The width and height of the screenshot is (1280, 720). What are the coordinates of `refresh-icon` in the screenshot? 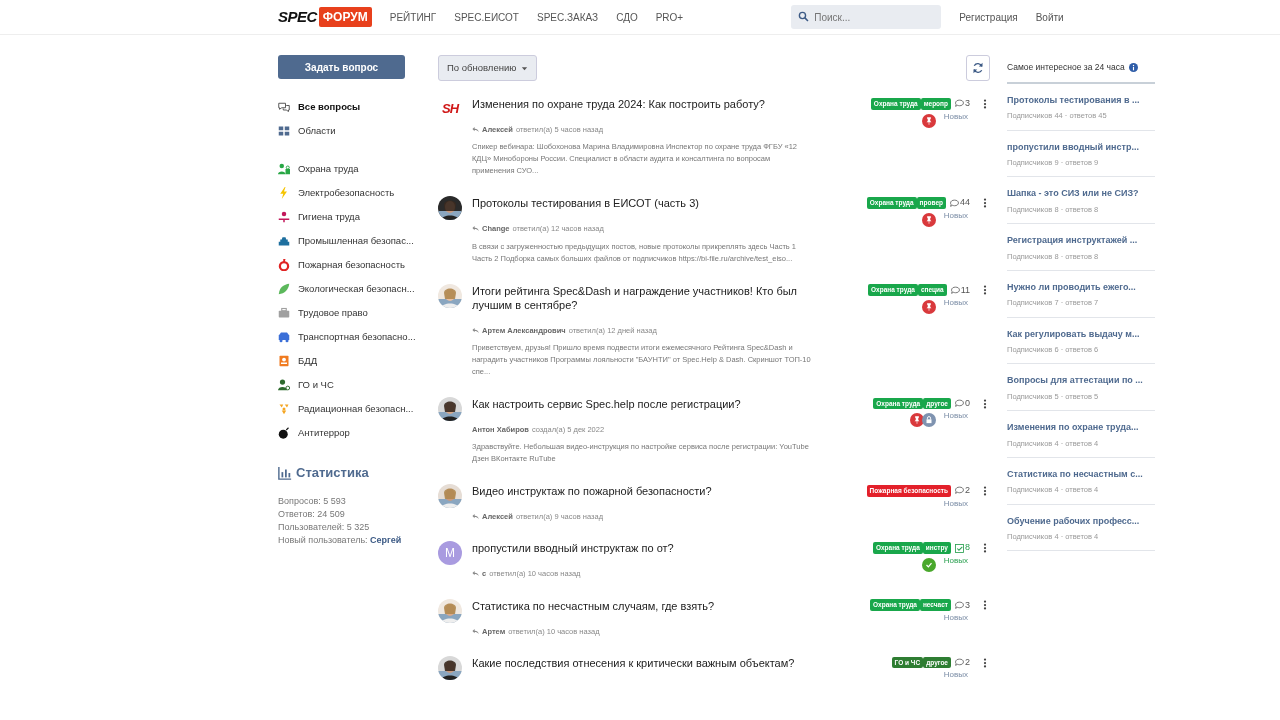 It's located at (978, 68).